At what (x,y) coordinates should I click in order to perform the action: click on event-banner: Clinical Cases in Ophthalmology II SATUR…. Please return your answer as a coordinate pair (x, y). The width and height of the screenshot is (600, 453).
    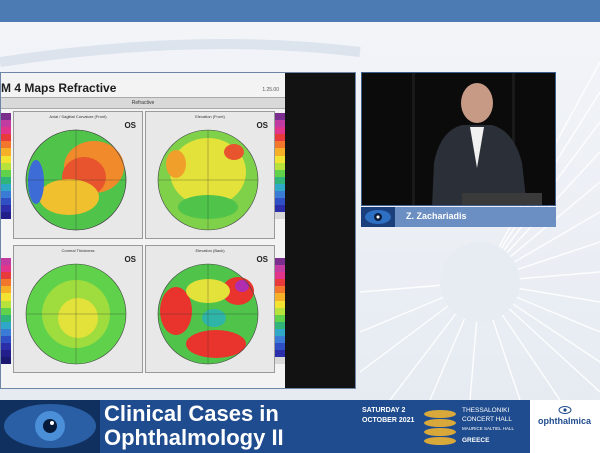
    Looking at the image, I should click on (300, 426).